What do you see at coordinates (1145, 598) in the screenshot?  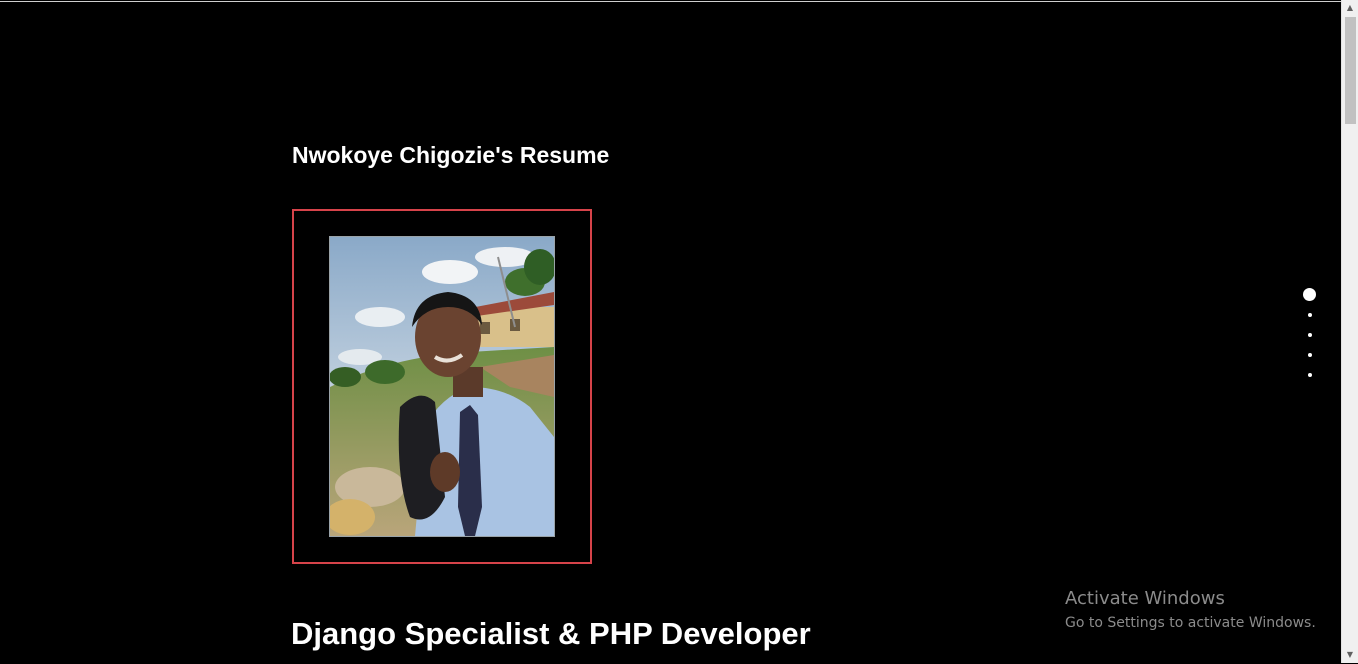 I see `watermark-title: Activate Windows` at bounding box center [1145, 598].